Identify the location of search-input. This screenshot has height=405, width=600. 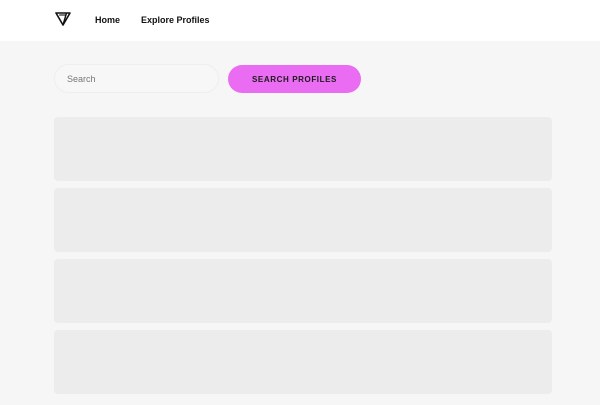
(136, 78).